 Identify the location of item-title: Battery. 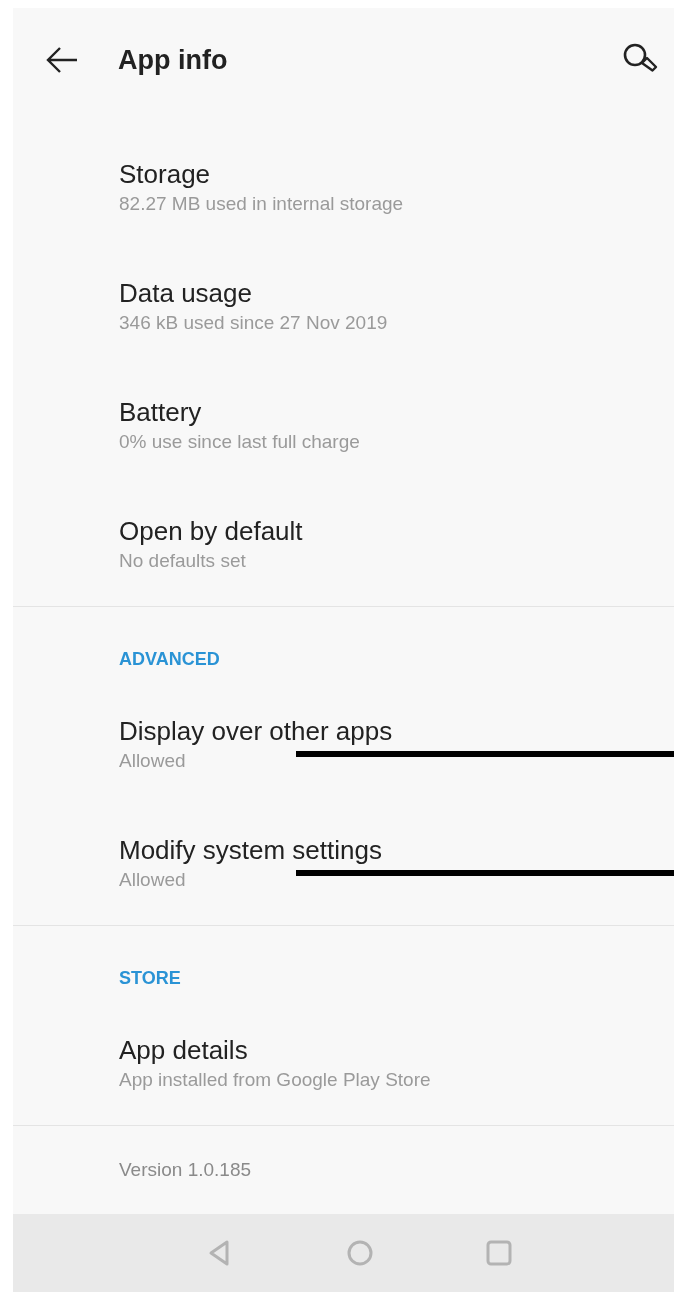
(160, 412).